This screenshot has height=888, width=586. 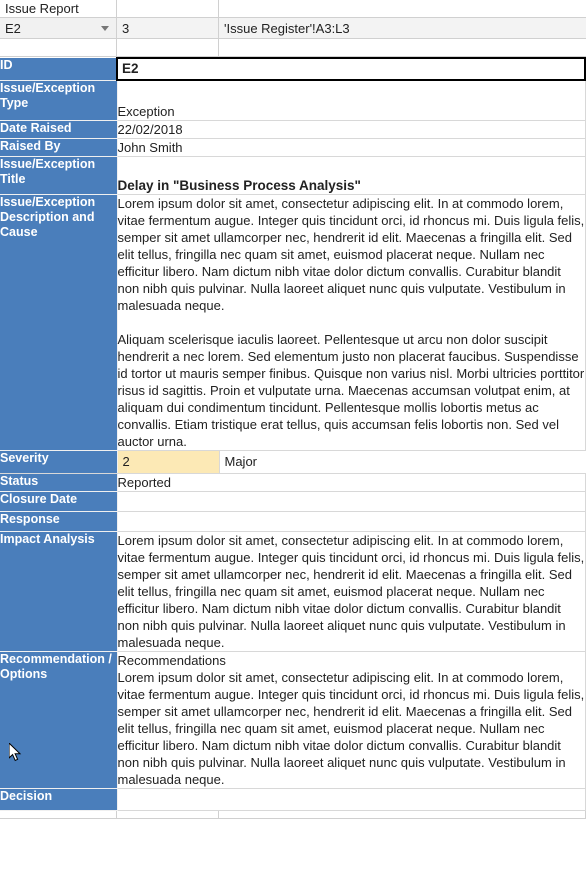 I want to click on table-row: Severity 2 Major, so click(x=293, y=462).